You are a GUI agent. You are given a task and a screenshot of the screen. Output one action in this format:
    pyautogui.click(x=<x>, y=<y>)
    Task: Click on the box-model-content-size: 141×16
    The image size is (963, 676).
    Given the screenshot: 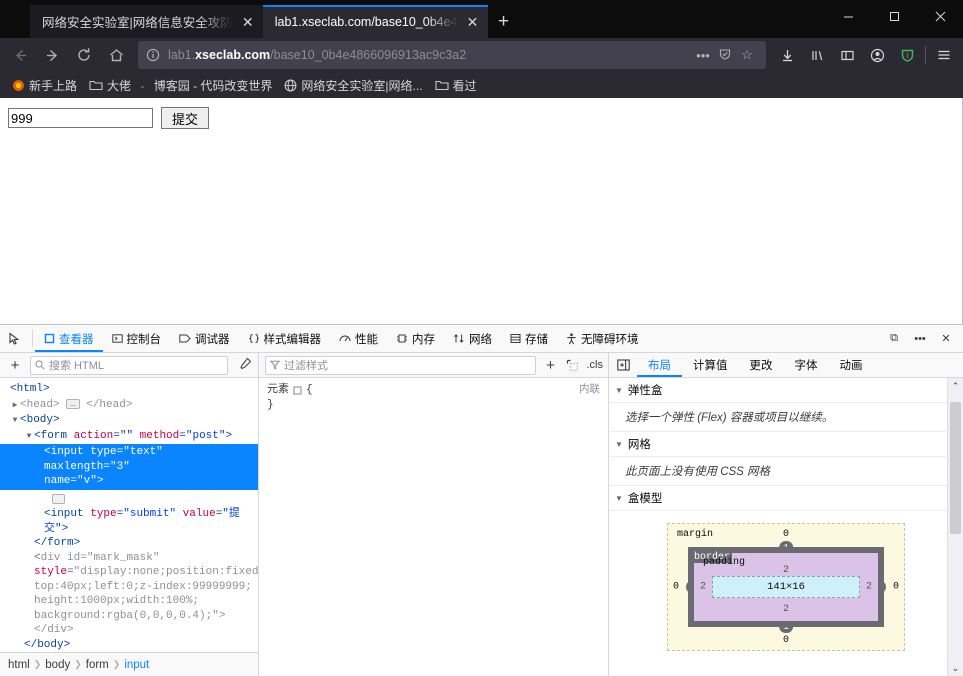 What is the action you would take?
    pyautogui.click(x=786, y=587)
    